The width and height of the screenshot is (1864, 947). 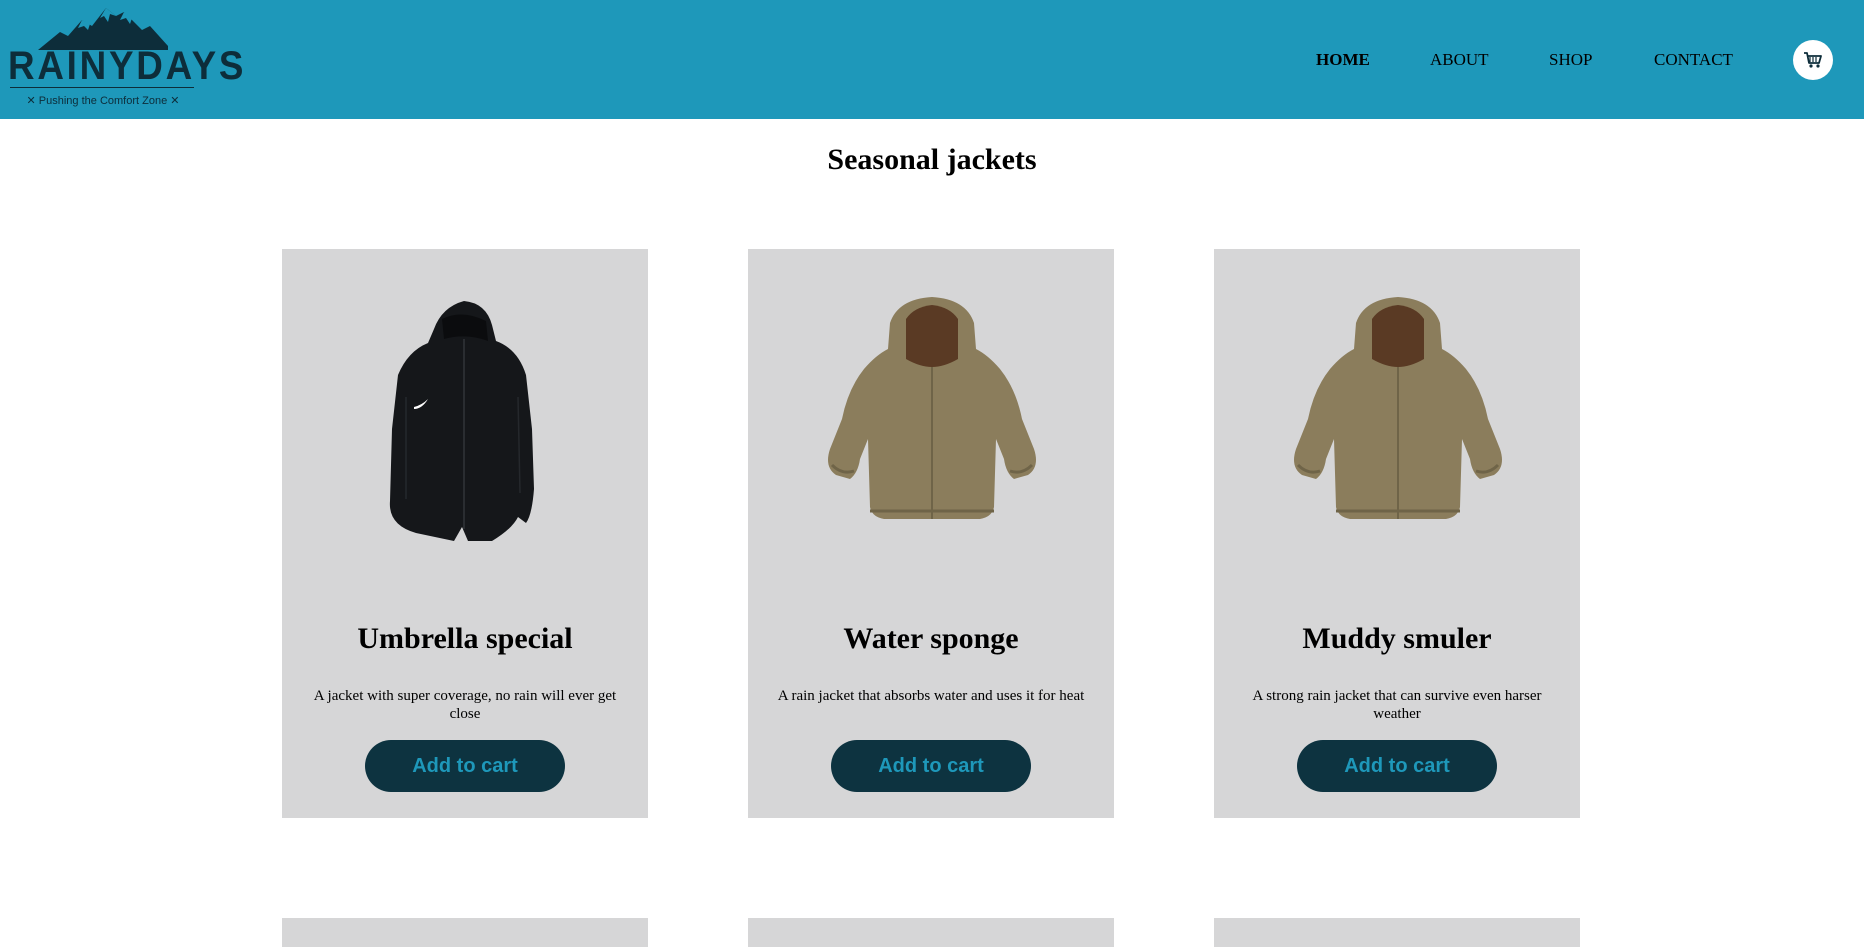 I want to click on page-title: Seasonal jackets, so click(x=932, y=159).